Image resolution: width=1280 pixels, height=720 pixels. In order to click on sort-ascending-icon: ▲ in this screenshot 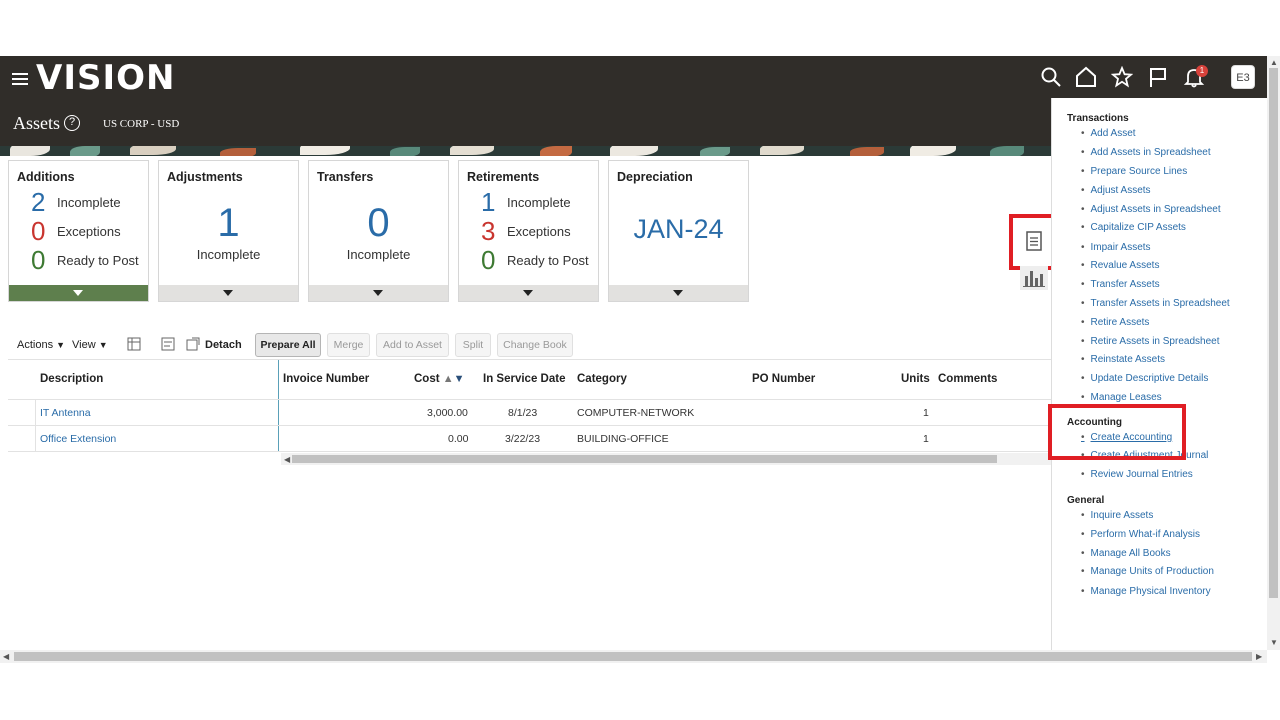, I will do `click(448, 379)`.